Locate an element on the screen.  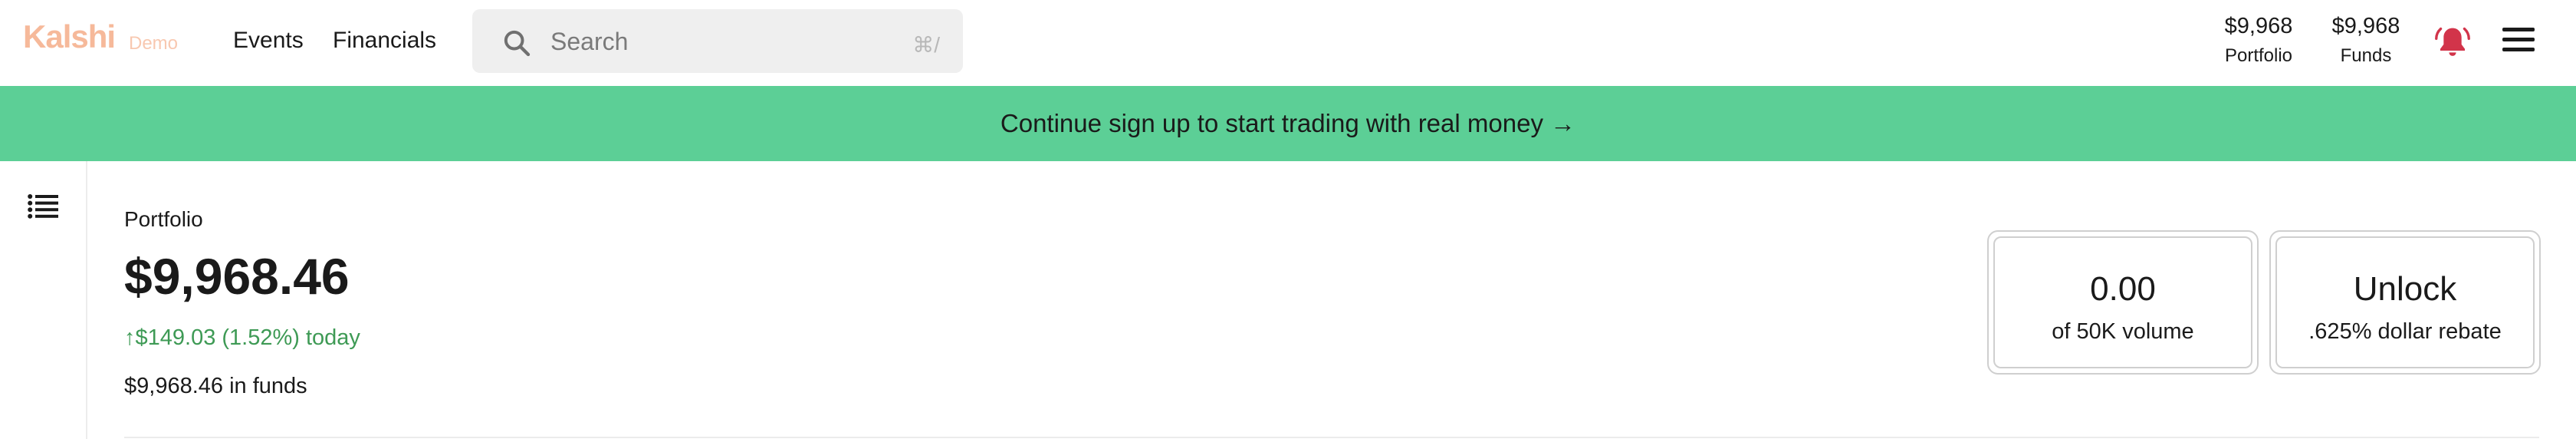
volume-card-value: 0.00 is located at coordinates (2123, 289).